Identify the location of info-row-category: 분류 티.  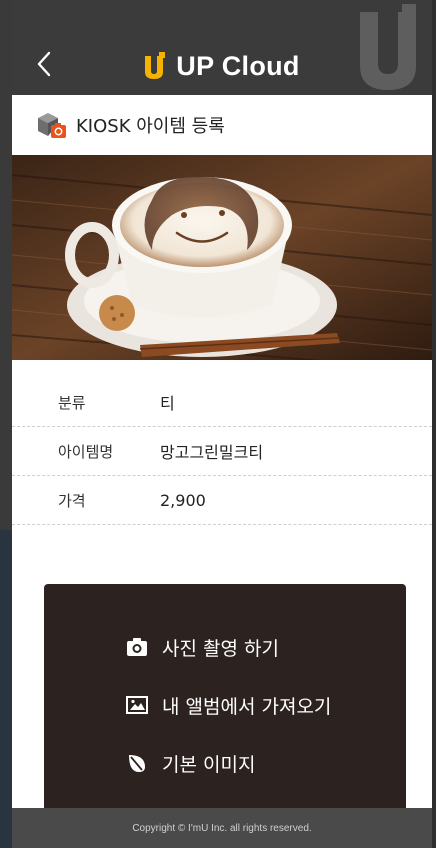
(222, 402).